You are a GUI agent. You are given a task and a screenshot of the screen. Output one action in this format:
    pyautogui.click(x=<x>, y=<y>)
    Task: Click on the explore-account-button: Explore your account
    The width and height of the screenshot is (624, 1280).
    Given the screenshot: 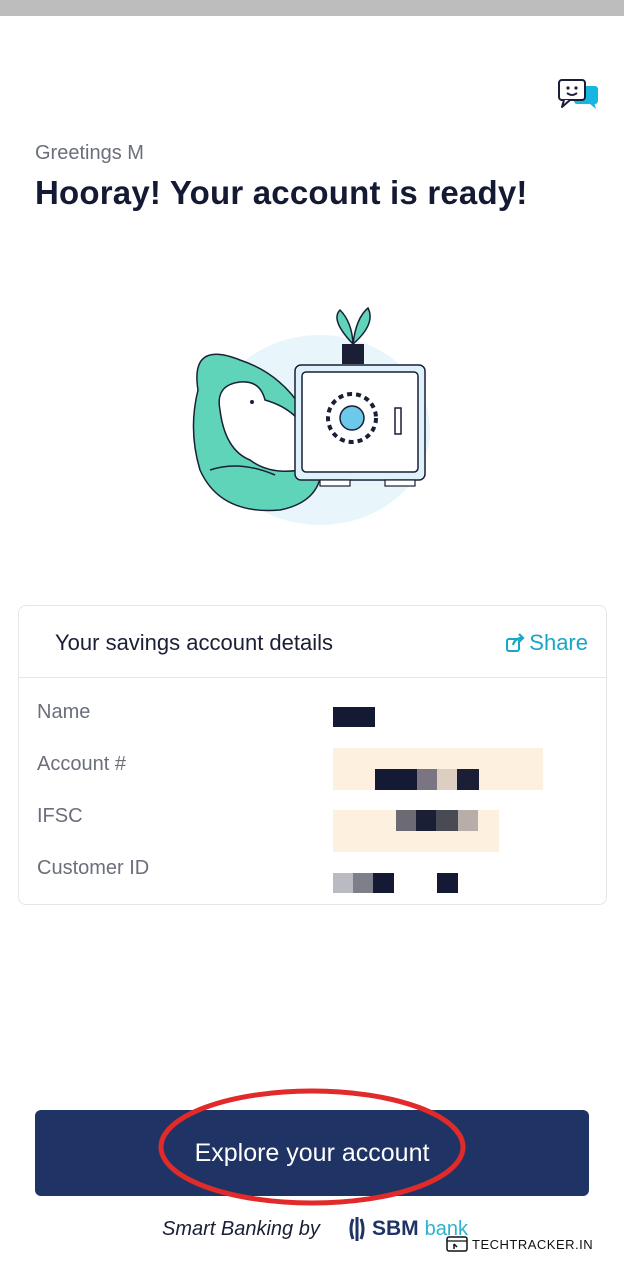 What is the action you would take?
    pyautogui.click(x=312, y=1153)
    